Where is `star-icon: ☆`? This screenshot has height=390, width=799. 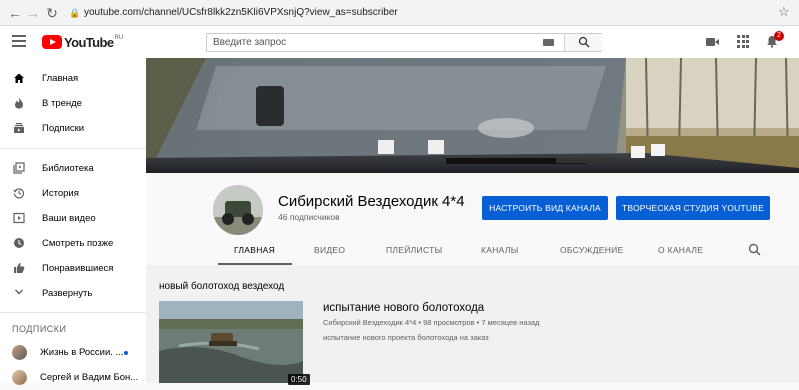
star-icon: ☆ is located at coordinates (784, 12).